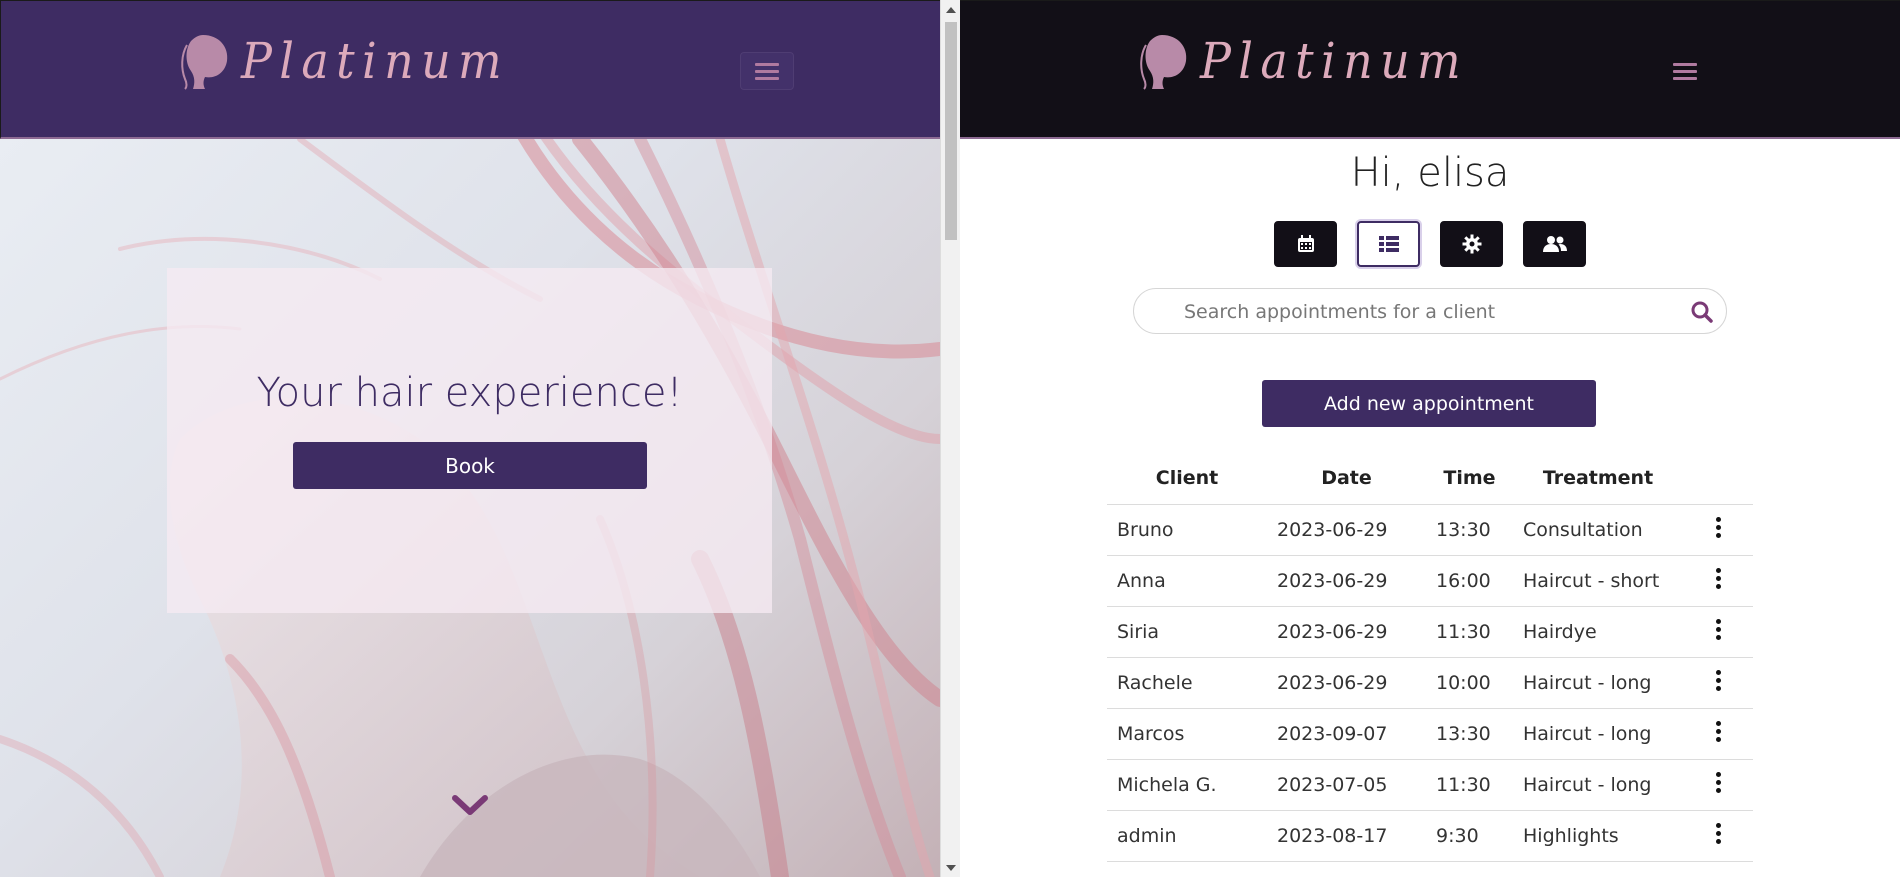 This screenshot has height=877, width=1900. I want to click on column-header-client: Client, so click(1187, 478).